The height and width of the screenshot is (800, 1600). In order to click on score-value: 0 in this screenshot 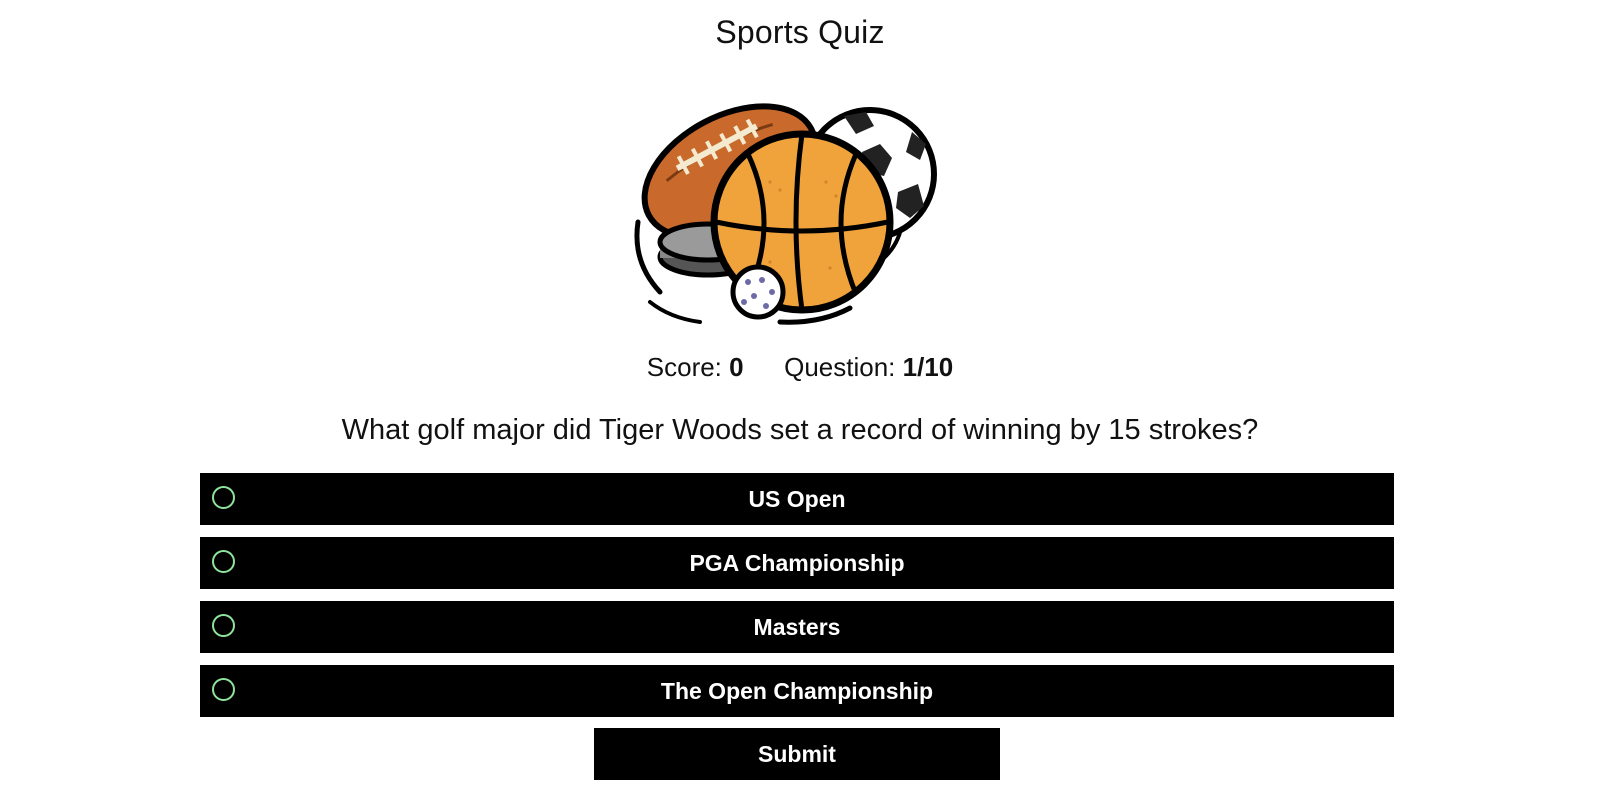, I will do `click(736, 367)`.